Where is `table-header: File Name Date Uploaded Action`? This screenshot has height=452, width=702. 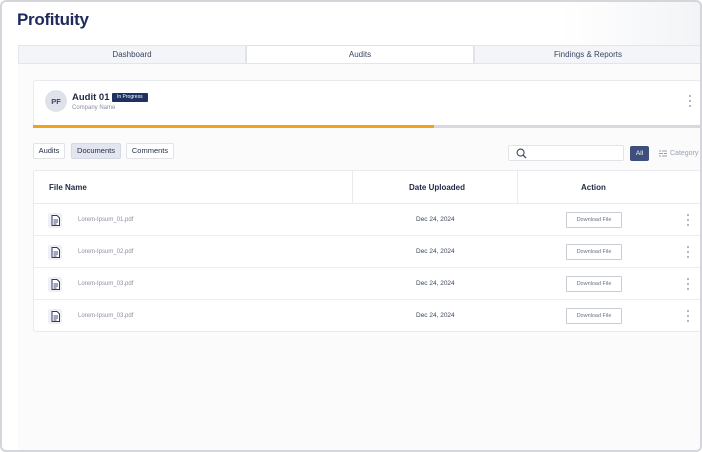
table-header: File Name Date Uploaded Action is located at coordinates (367, 187).